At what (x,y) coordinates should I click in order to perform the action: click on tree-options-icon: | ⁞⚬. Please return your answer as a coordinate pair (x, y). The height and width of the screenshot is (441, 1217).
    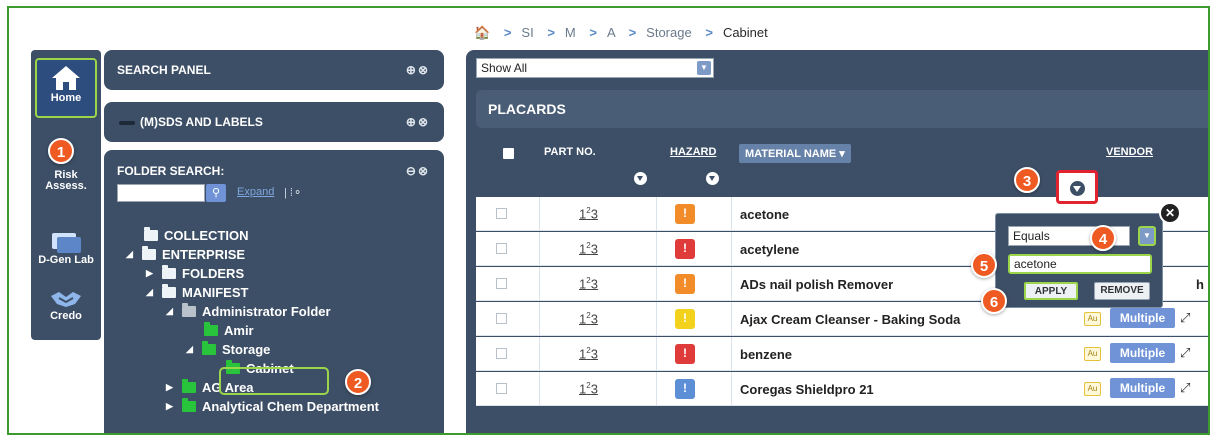
    Looking at the image, I should click on (293, 192).